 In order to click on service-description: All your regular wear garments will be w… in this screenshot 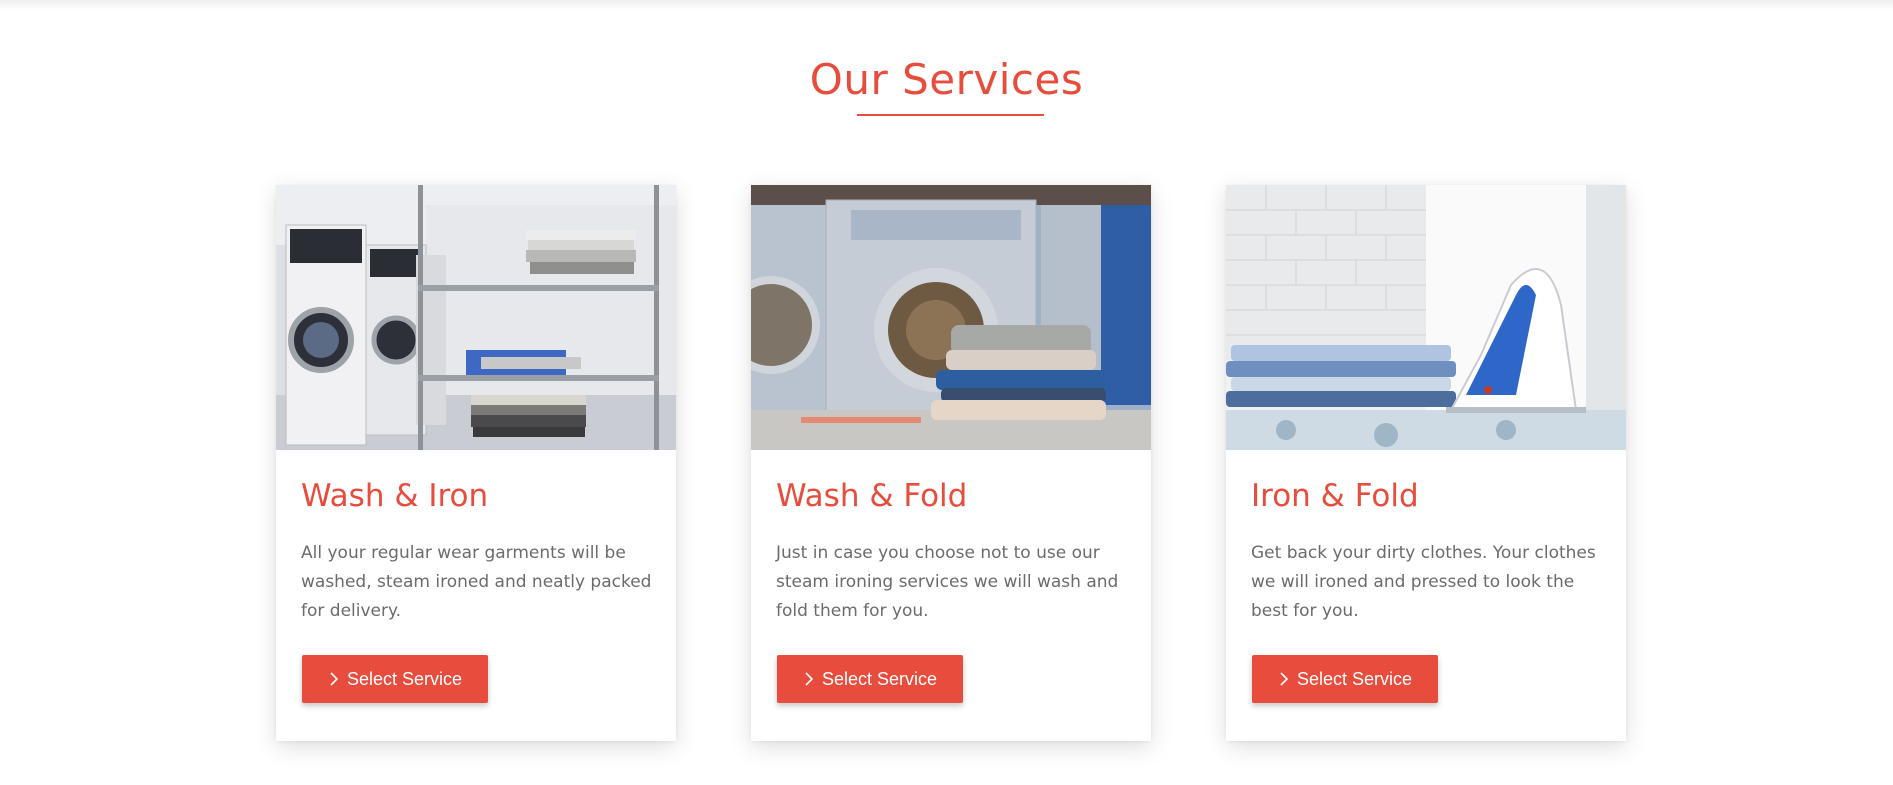, I will do `click(476, 582)`.